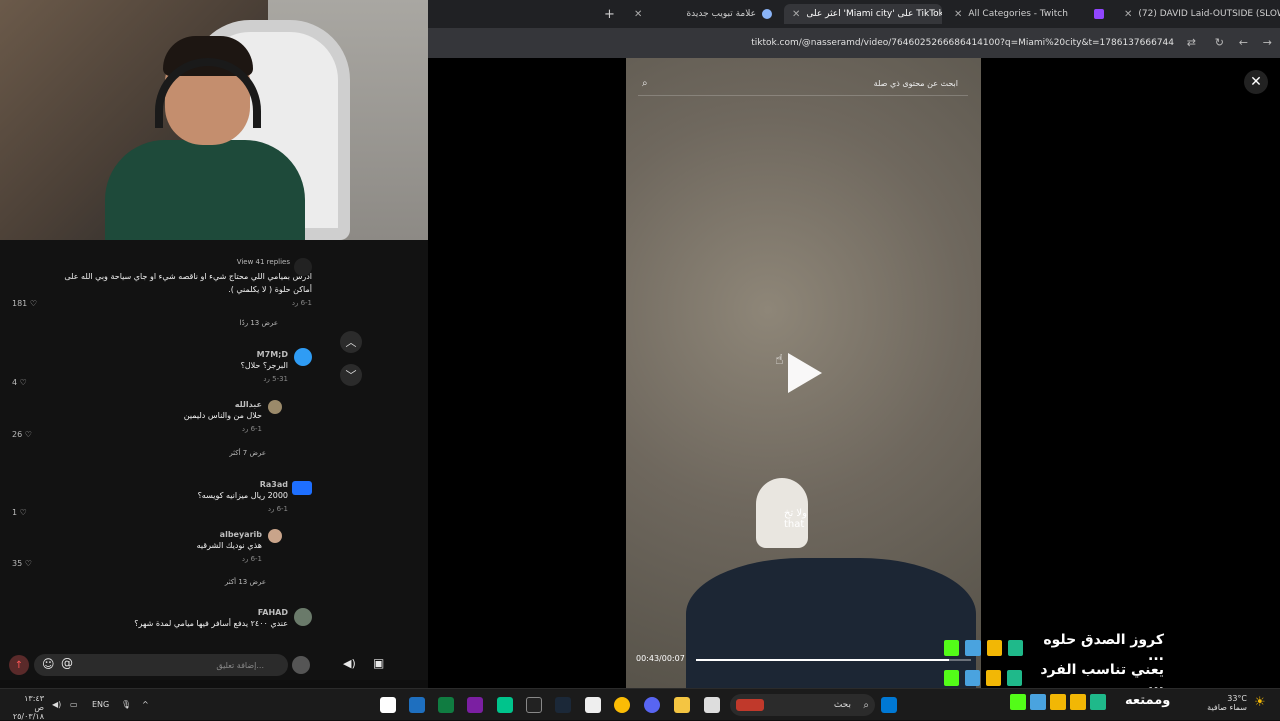  Describe the element at coordinates (833, 660) in the screenshot. I see `seek-bar` at that location.